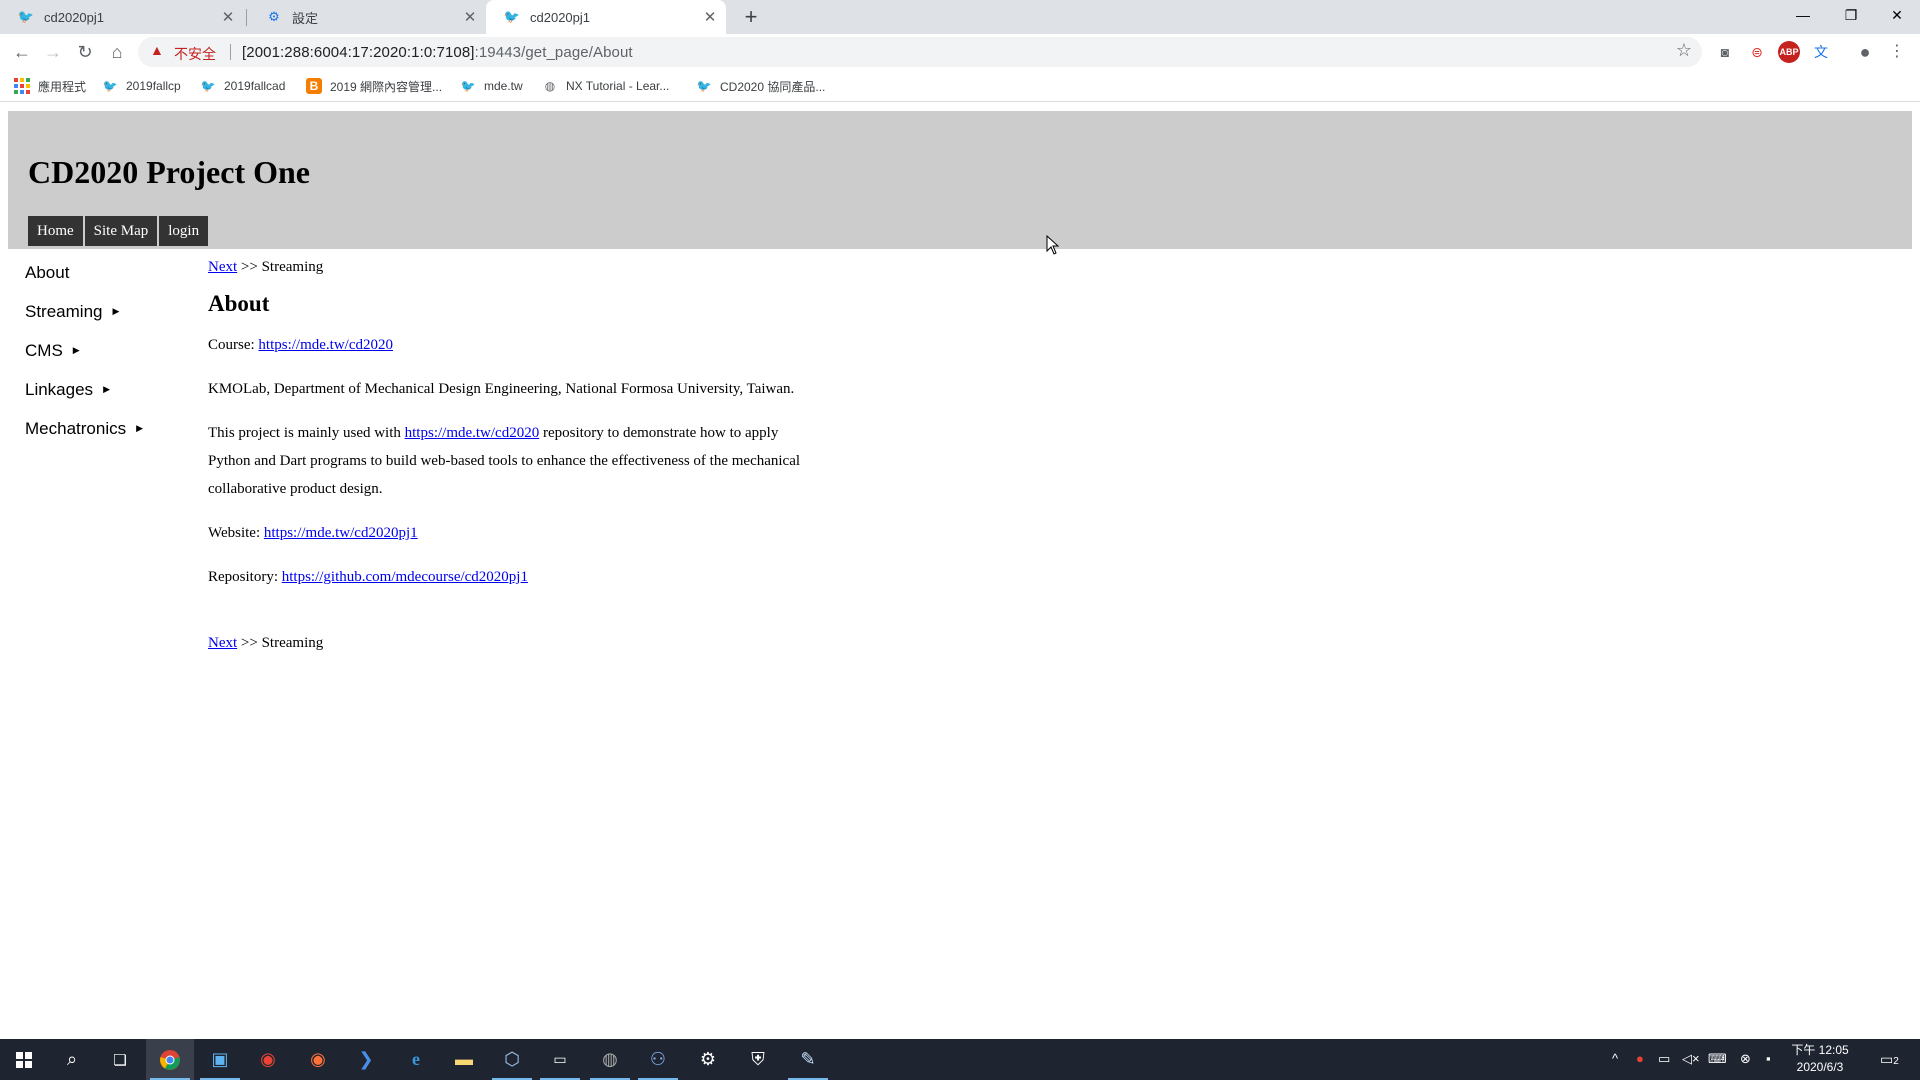  I want to click on bookmark-apps: 應用程式, so click(50, 86).